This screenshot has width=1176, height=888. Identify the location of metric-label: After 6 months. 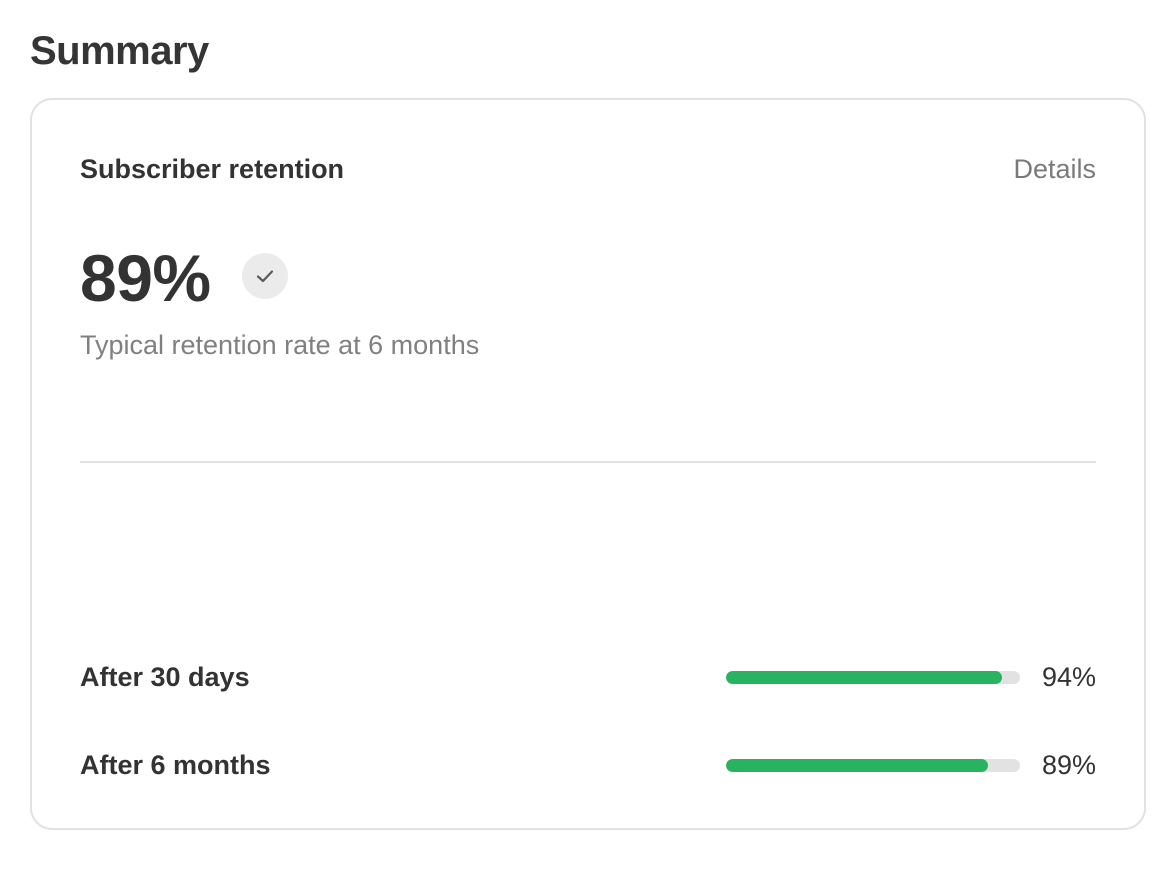
(175, 765).